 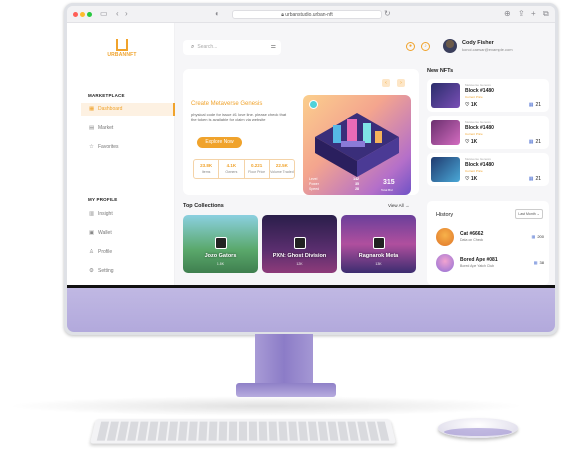 What do you see at coordinates (206, 172) in the screenshot?
I see `stat-label: Items` at bounding box center [206, 172].